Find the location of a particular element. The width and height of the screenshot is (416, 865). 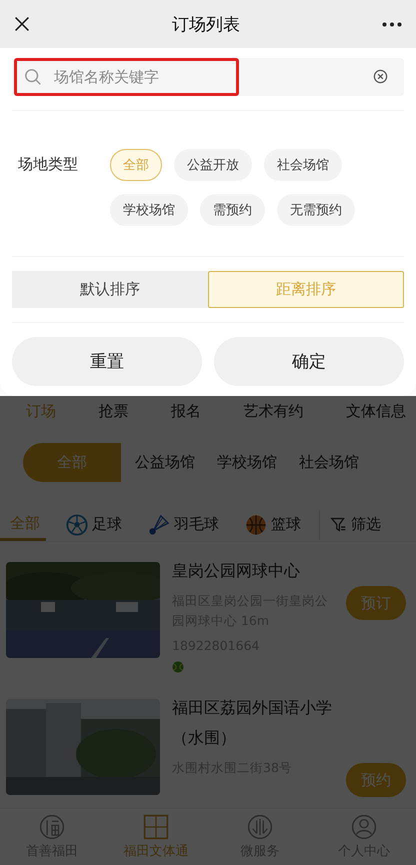

filter-chip: 学校场馆 is located at coordinates (149, 210).